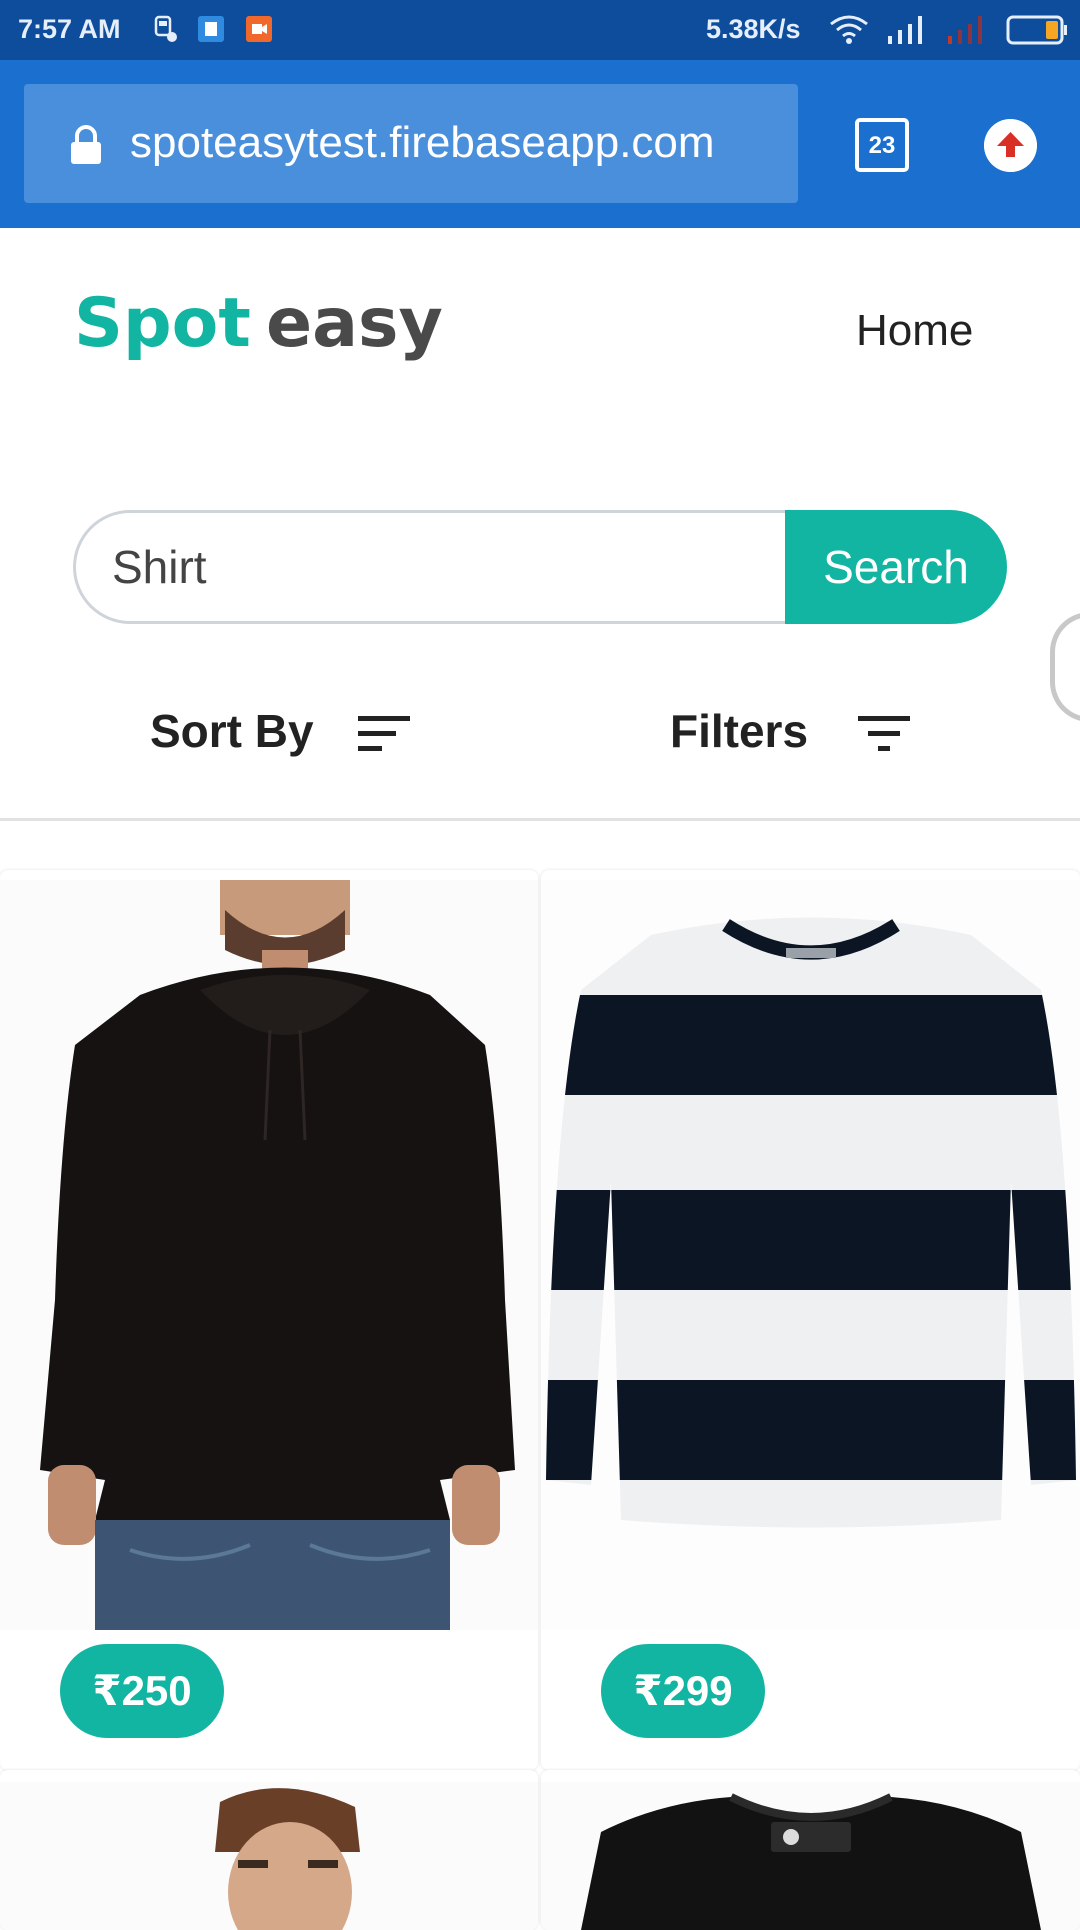 The width and height of the screenshot is (1080, 1930). I want to click on sort-by-label: Sort By, so click(232, 731).